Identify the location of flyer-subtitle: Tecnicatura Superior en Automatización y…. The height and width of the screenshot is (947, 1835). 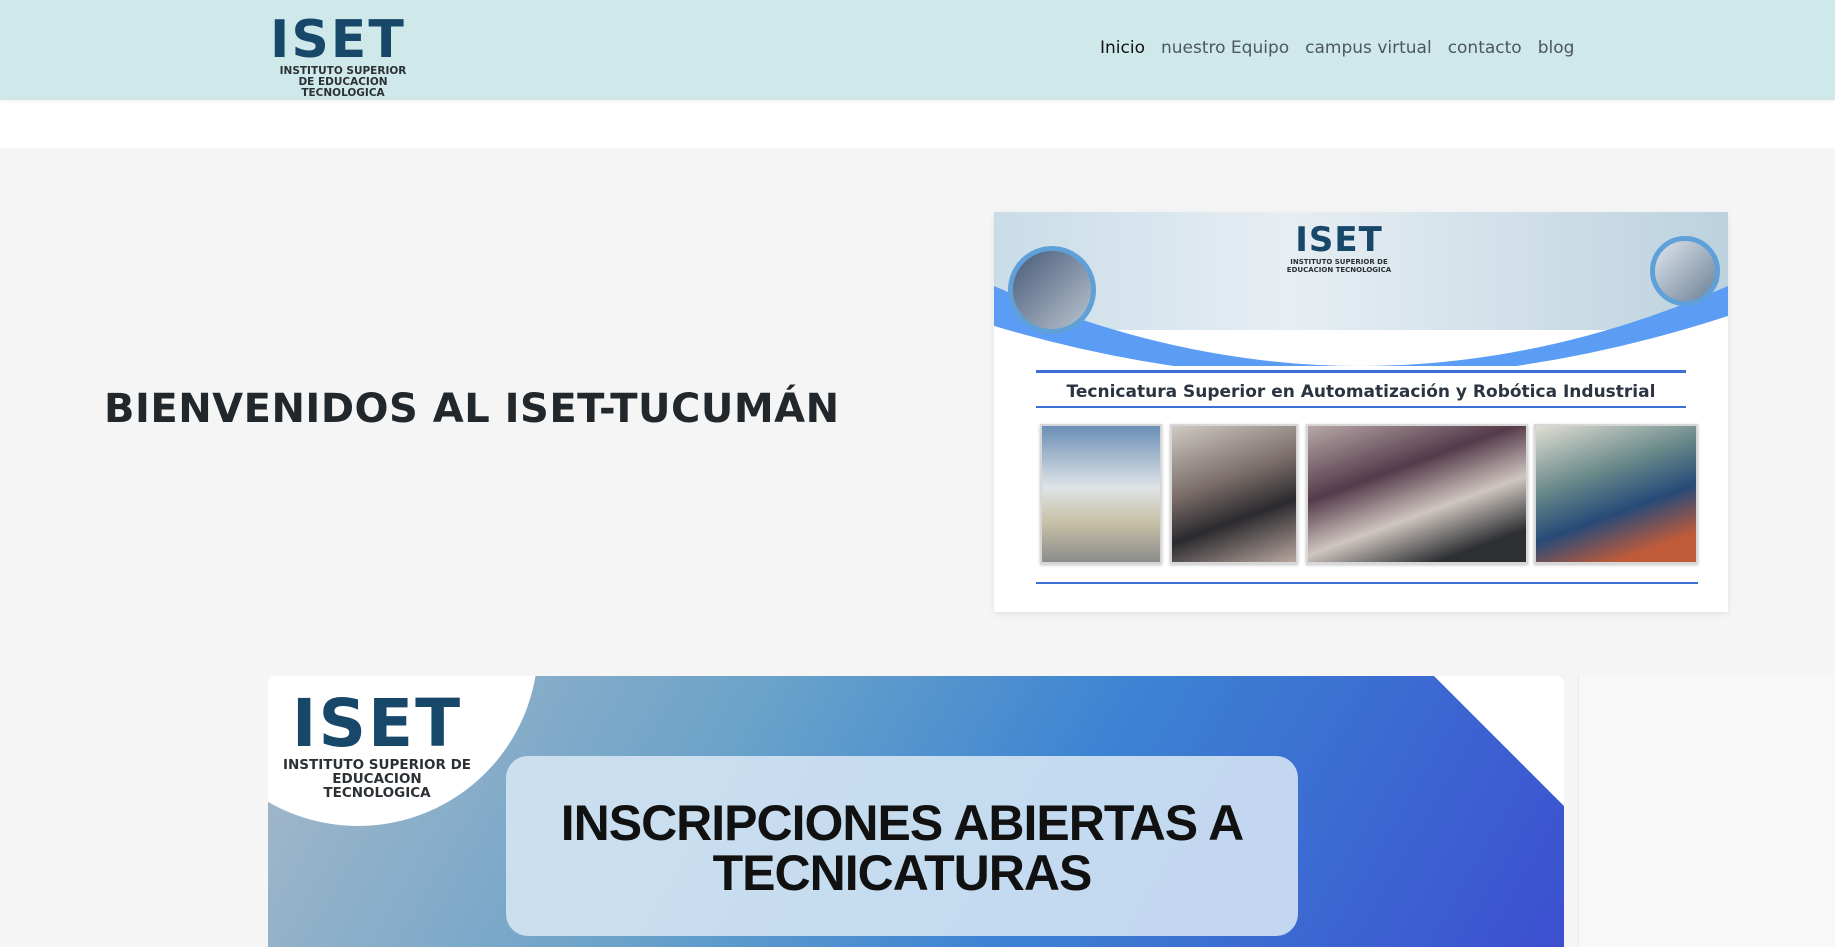
(1361, 392).